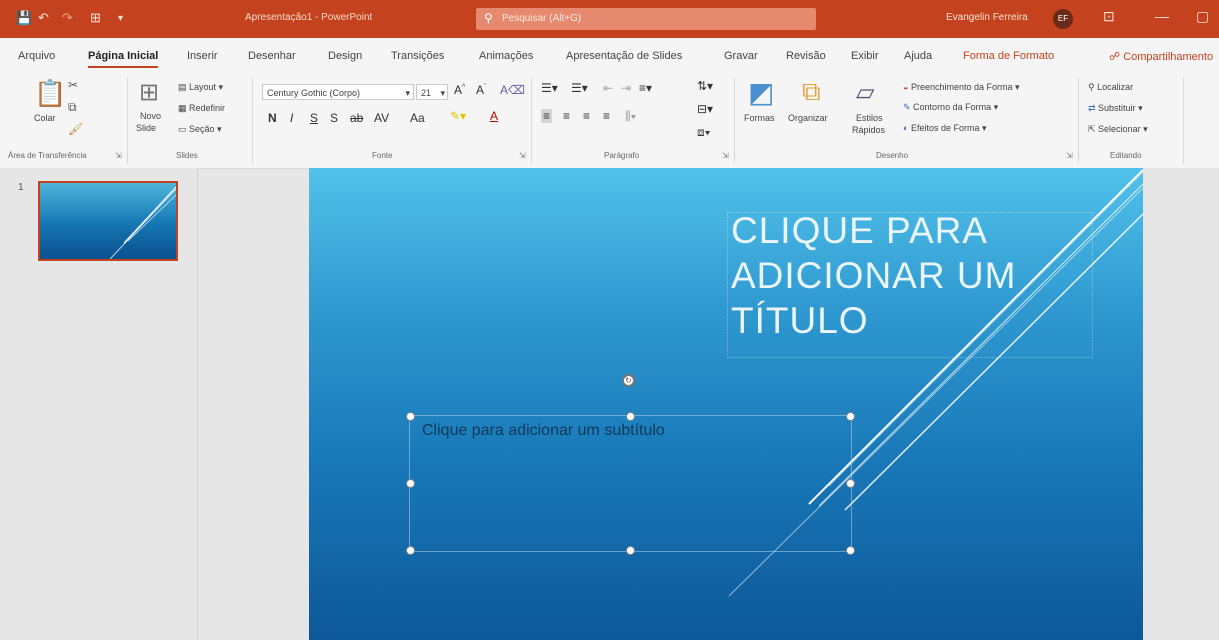  What do you see at coordinates (200, 87) in the screenshot?
I see `layout-button: ▤ Layout ▾` at bounding box center [200, 87].